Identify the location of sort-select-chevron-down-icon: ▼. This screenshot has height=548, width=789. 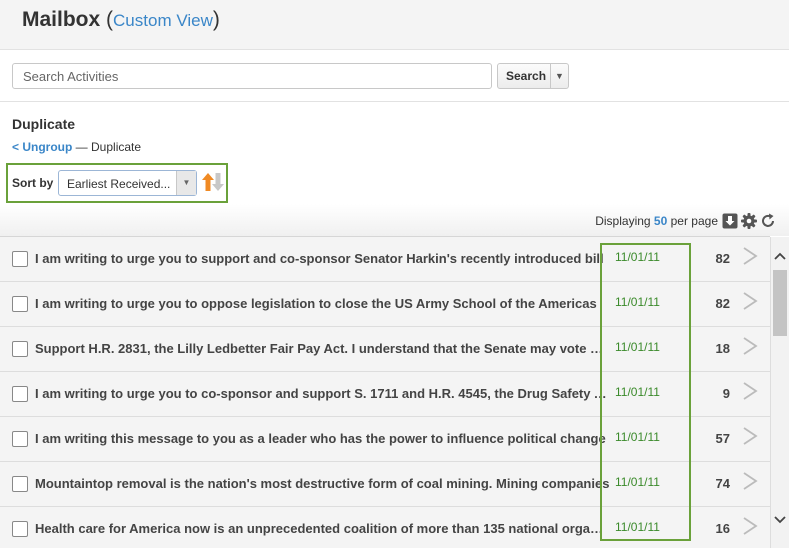
(186, 183).